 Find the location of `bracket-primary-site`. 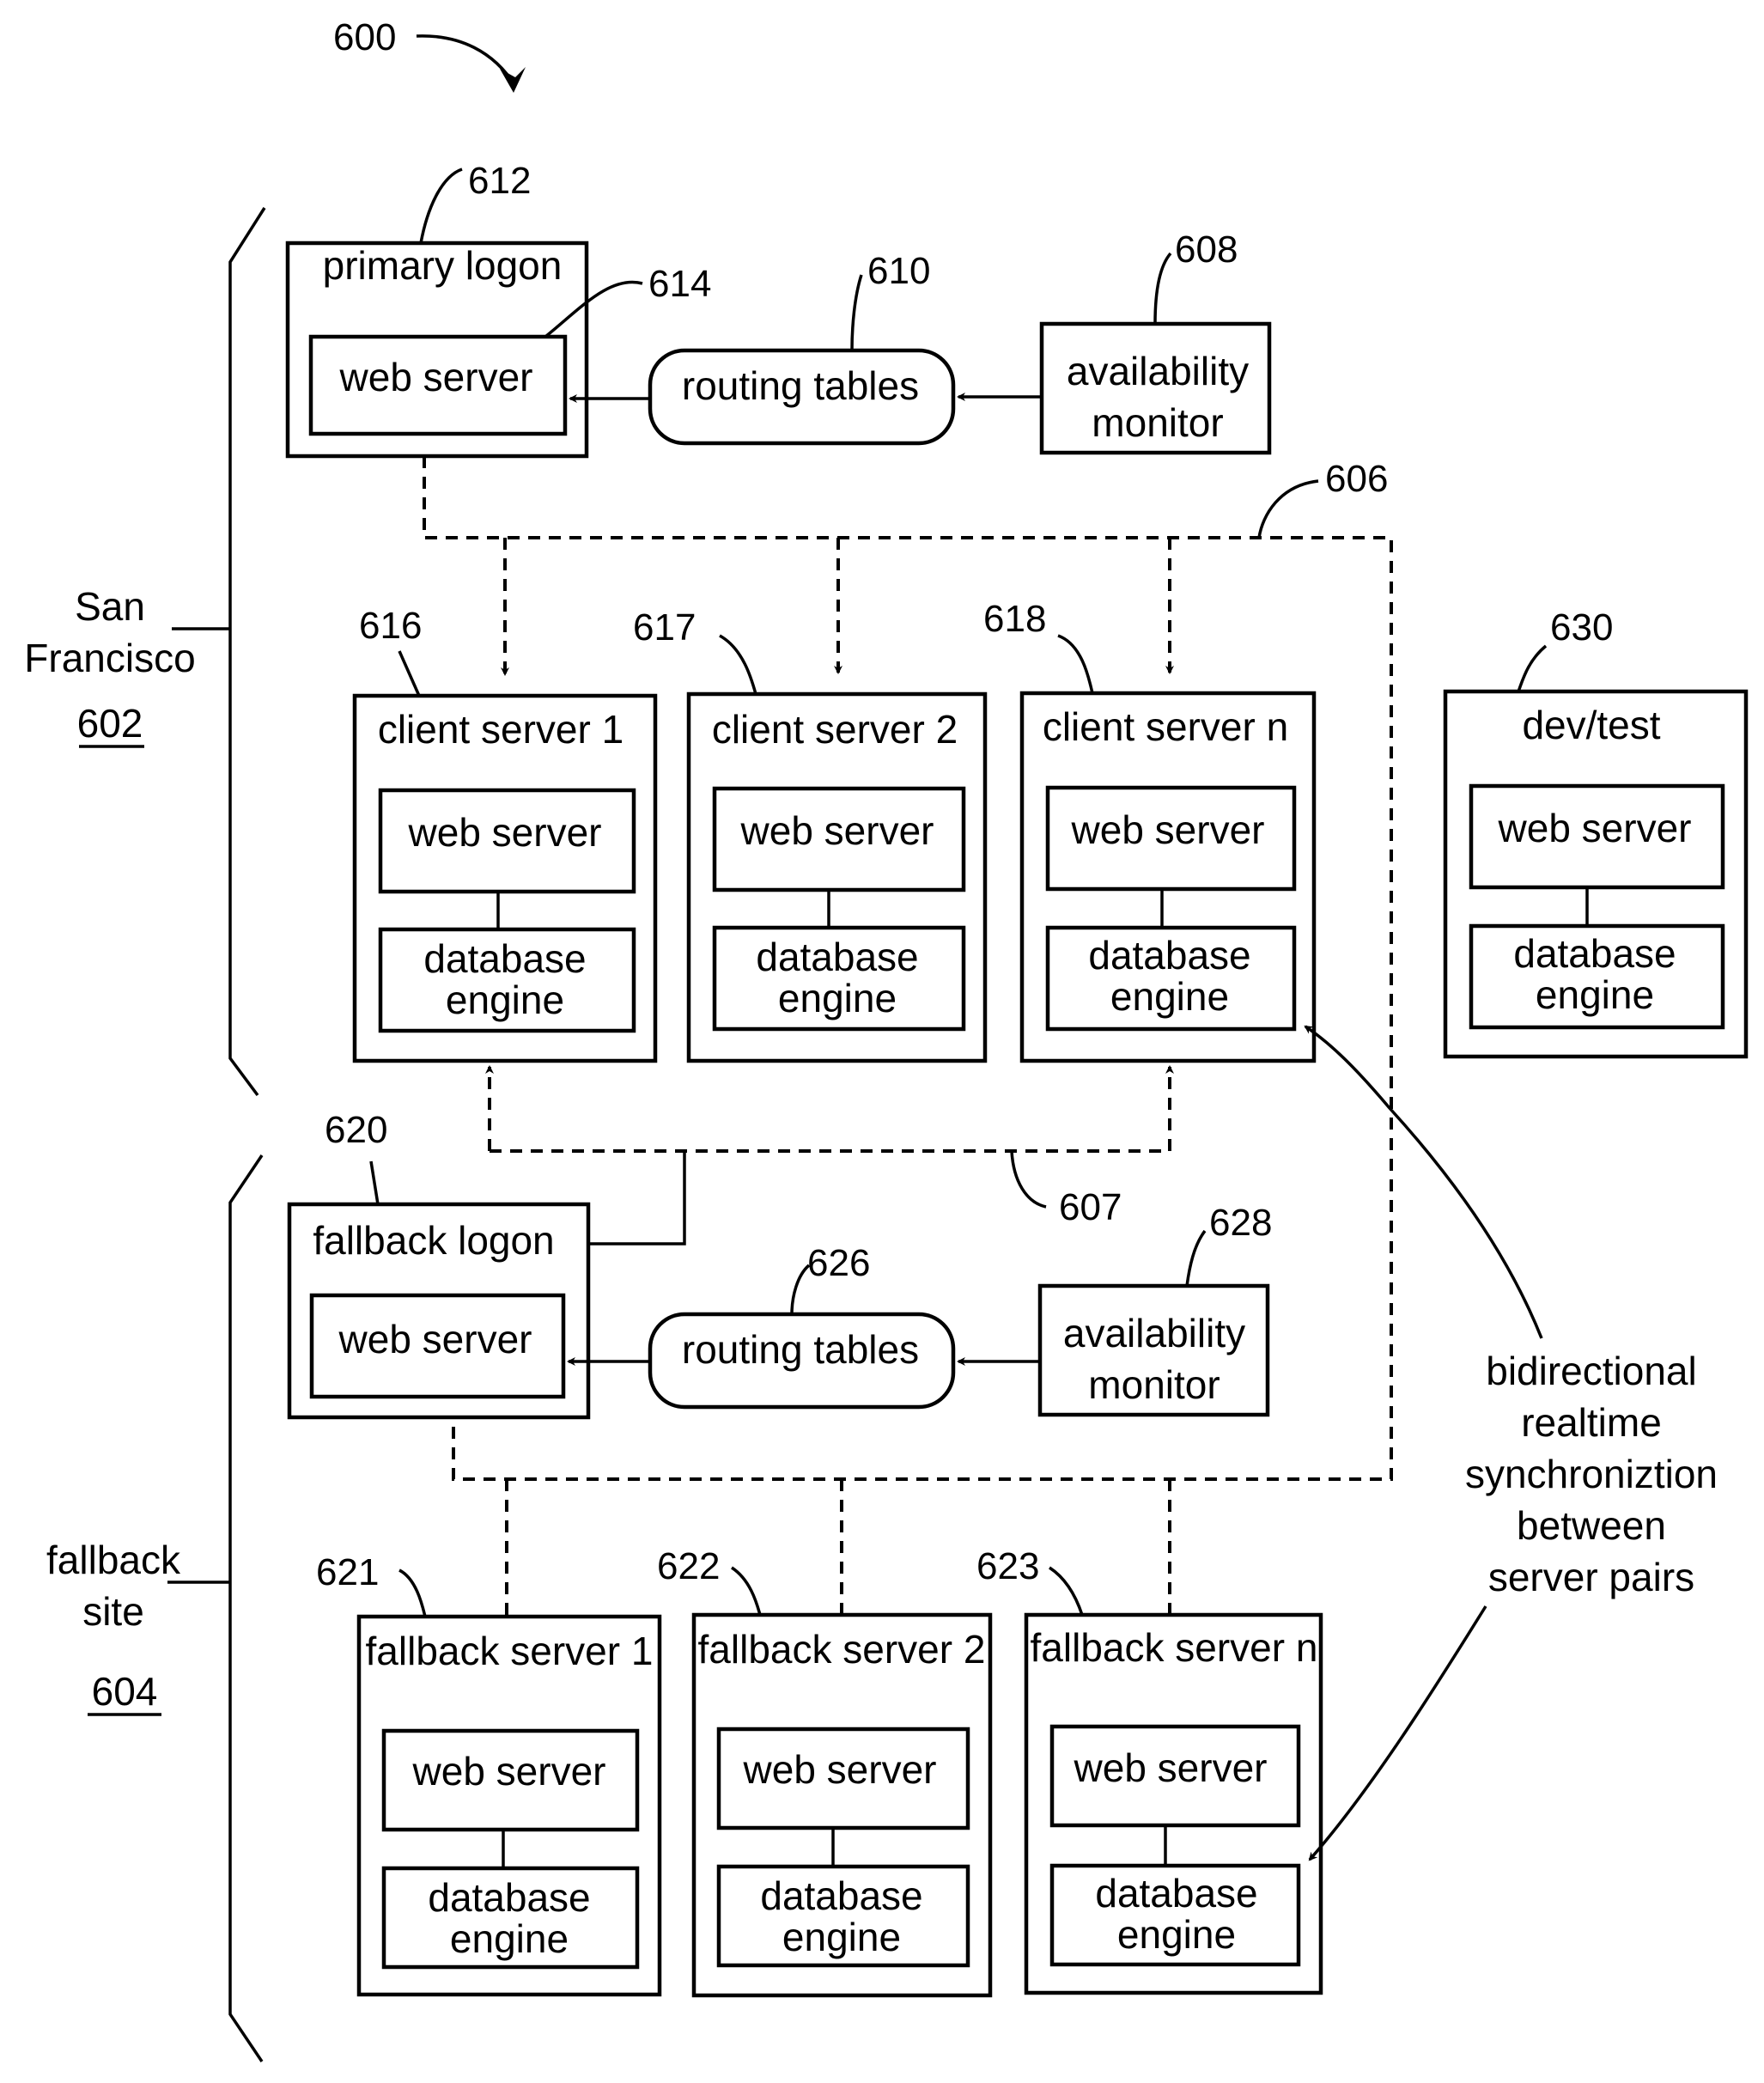

bracket-primary-site is located at coordinates (247, 652).